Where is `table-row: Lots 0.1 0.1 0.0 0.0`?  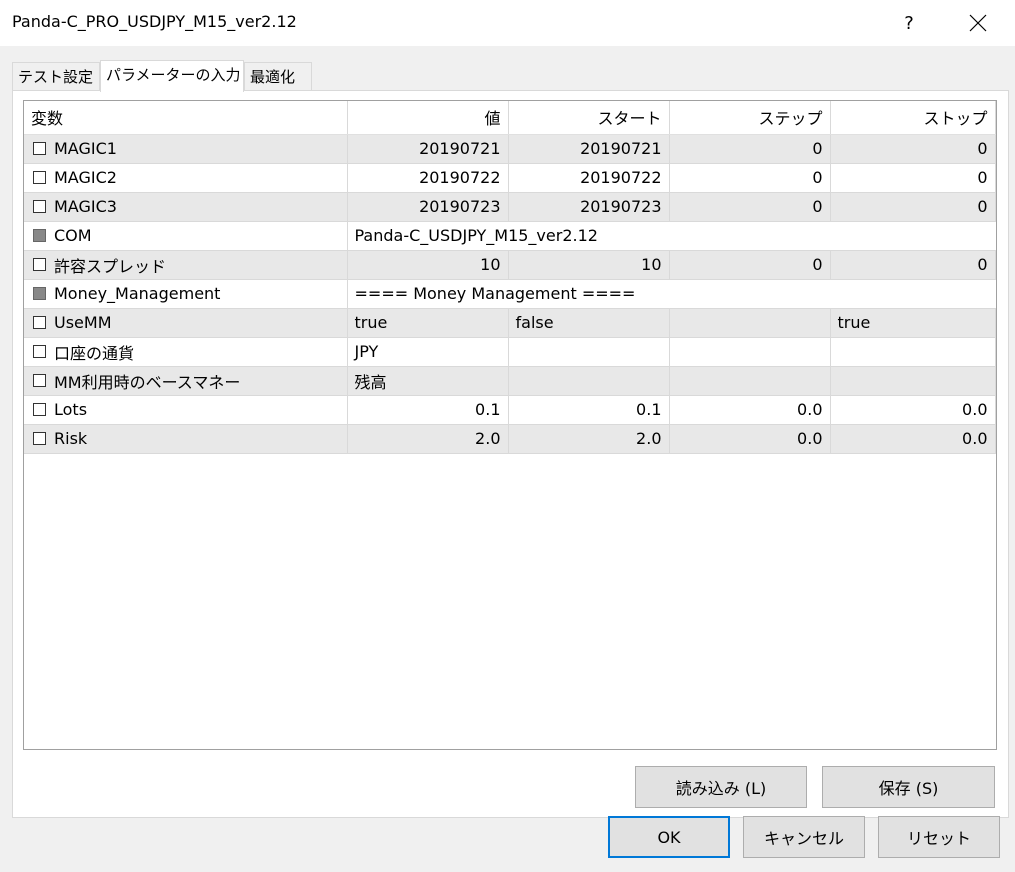 table-row: Lots 0.1 0.1 0.0 0.0 is located at coordinates (510, 410).